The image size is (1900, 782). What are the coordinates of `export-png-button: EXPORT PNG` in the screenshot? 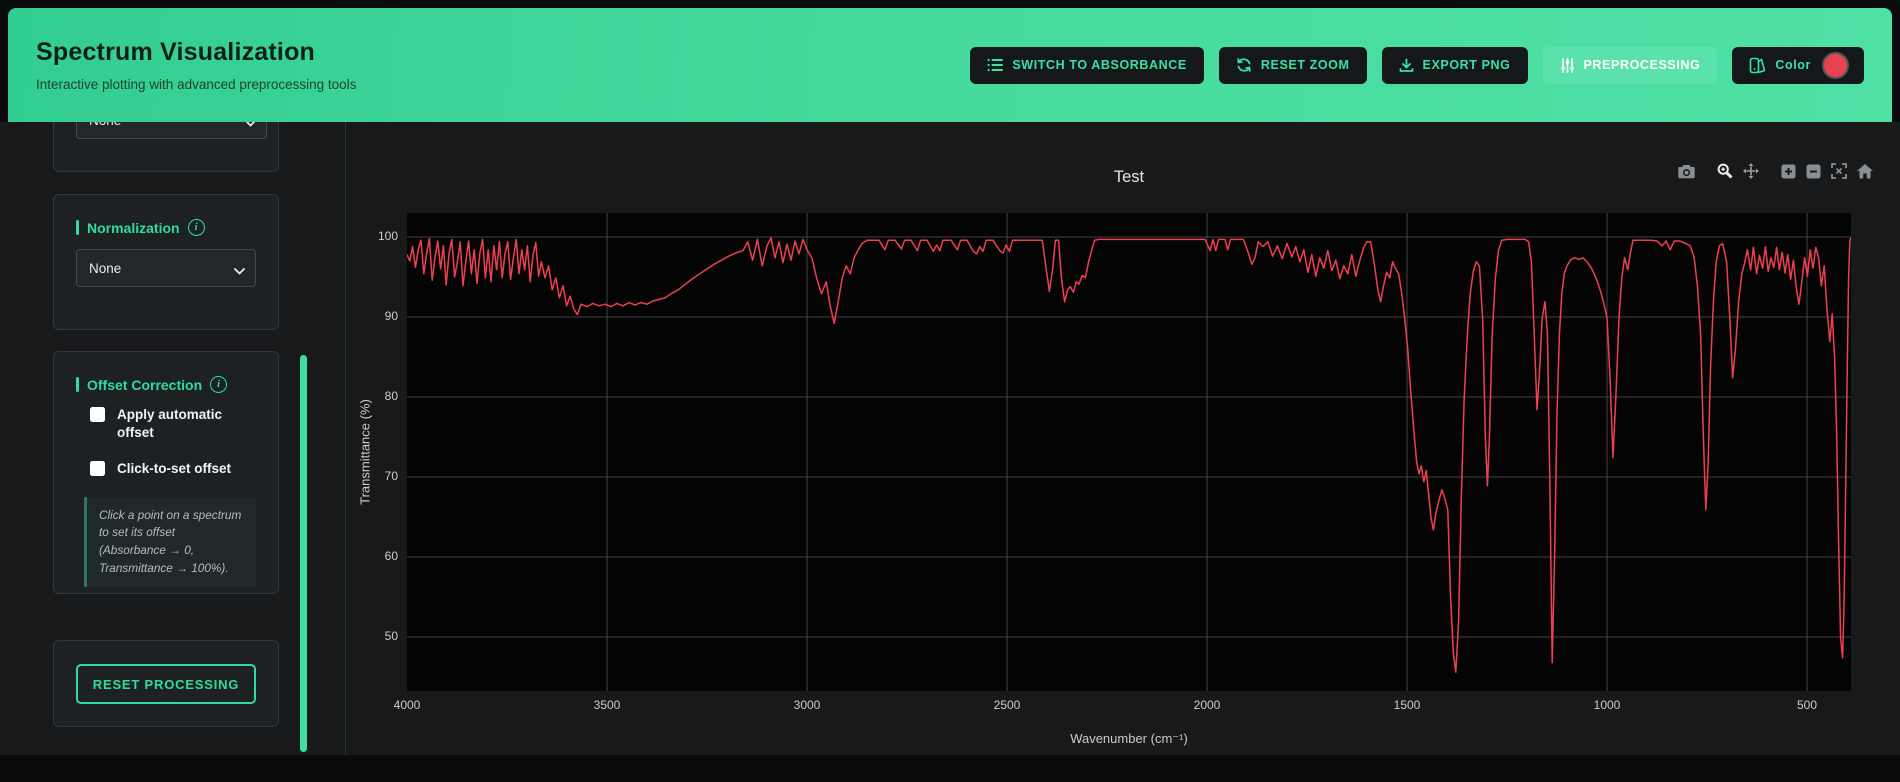 It's located at (1454, 65).